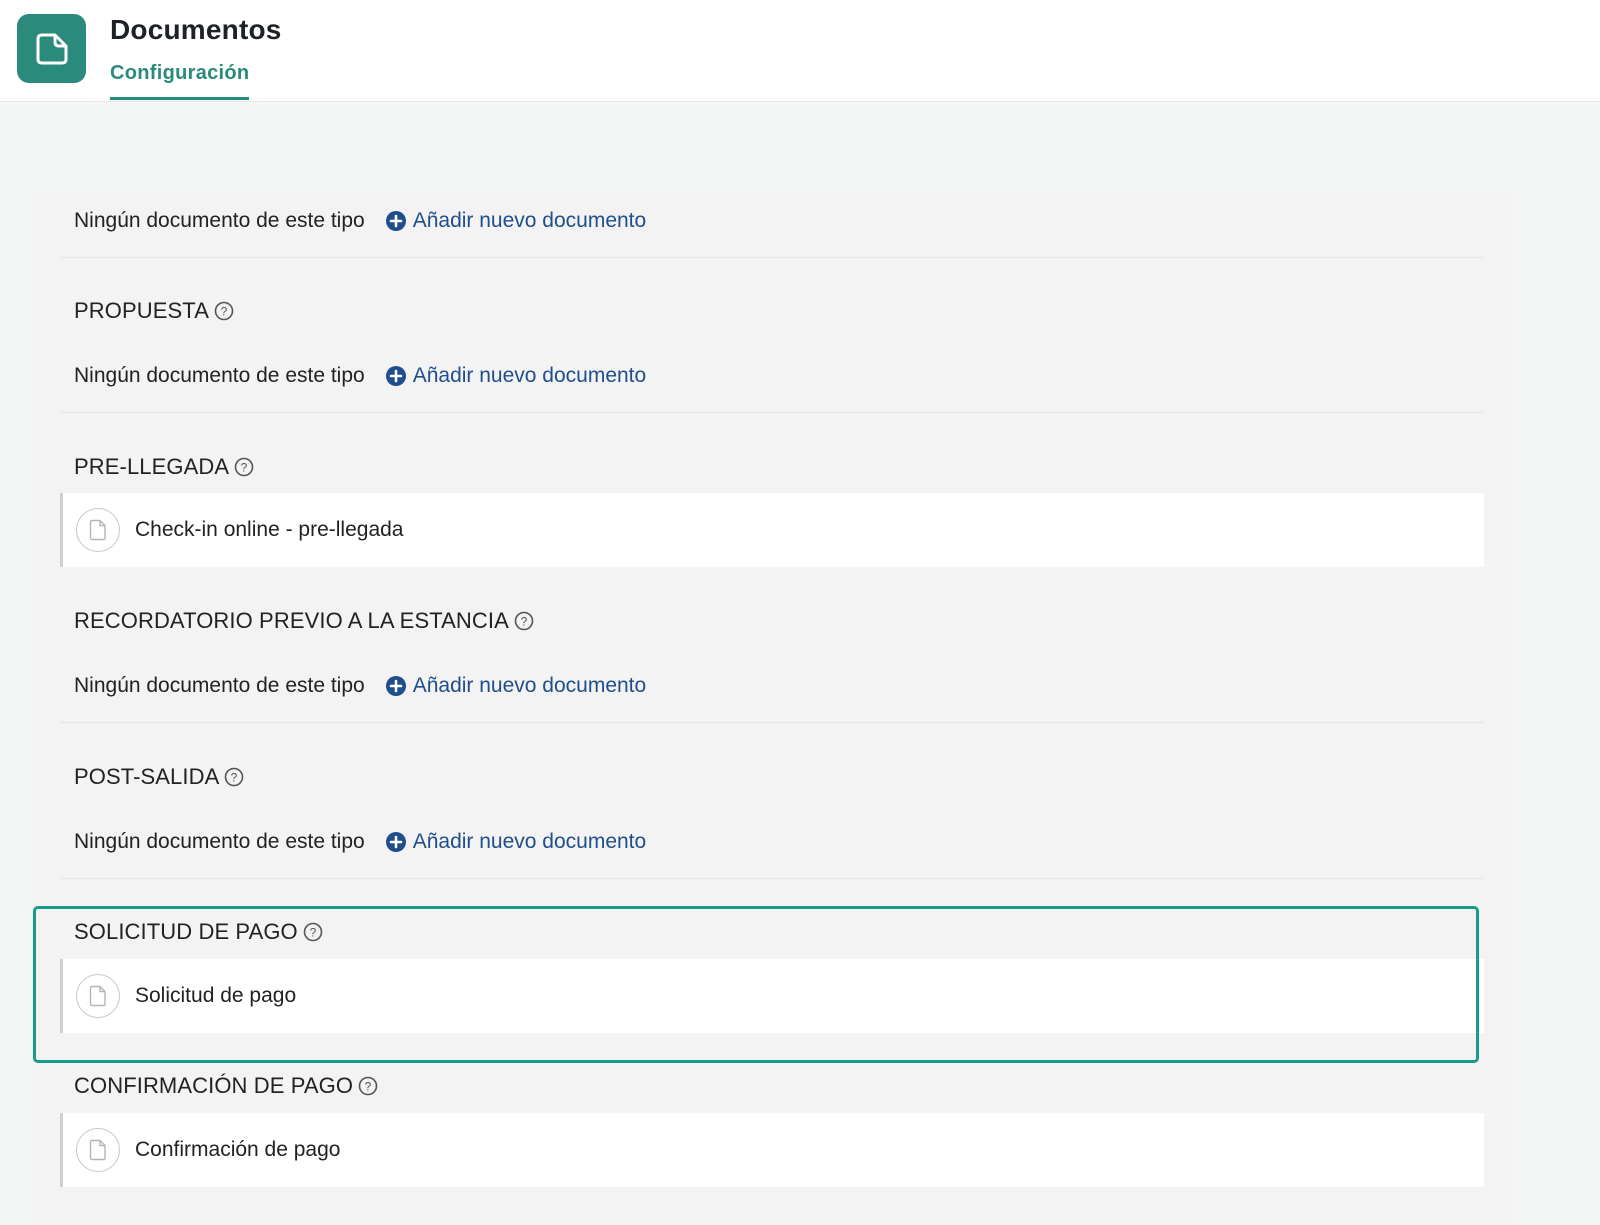 This screenshot has height=1225, width=1600. I want to click on document-row: Solicitud de pago, so click(772, 996).